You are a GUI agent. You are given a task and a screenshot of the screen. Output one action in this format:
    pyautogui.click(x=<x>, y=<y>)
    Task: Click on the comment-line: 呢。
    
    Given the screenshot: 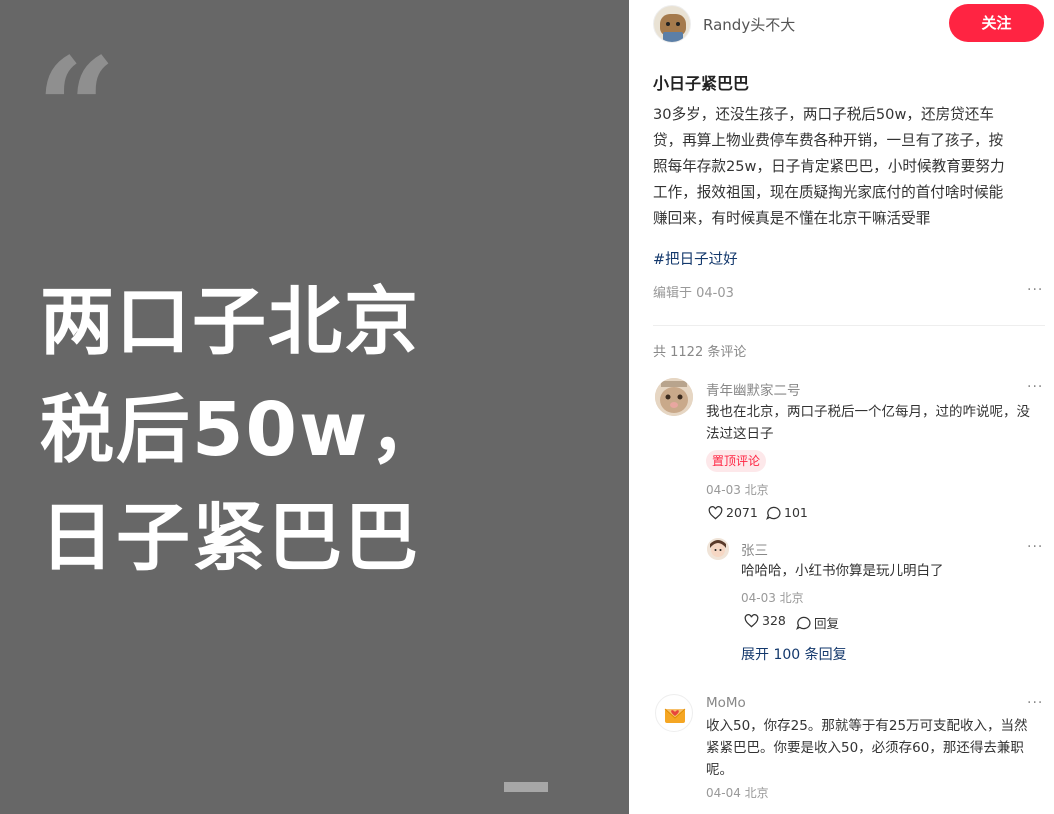 What is the action you would take?
    pyautogui.click(x=719, y=770)
    